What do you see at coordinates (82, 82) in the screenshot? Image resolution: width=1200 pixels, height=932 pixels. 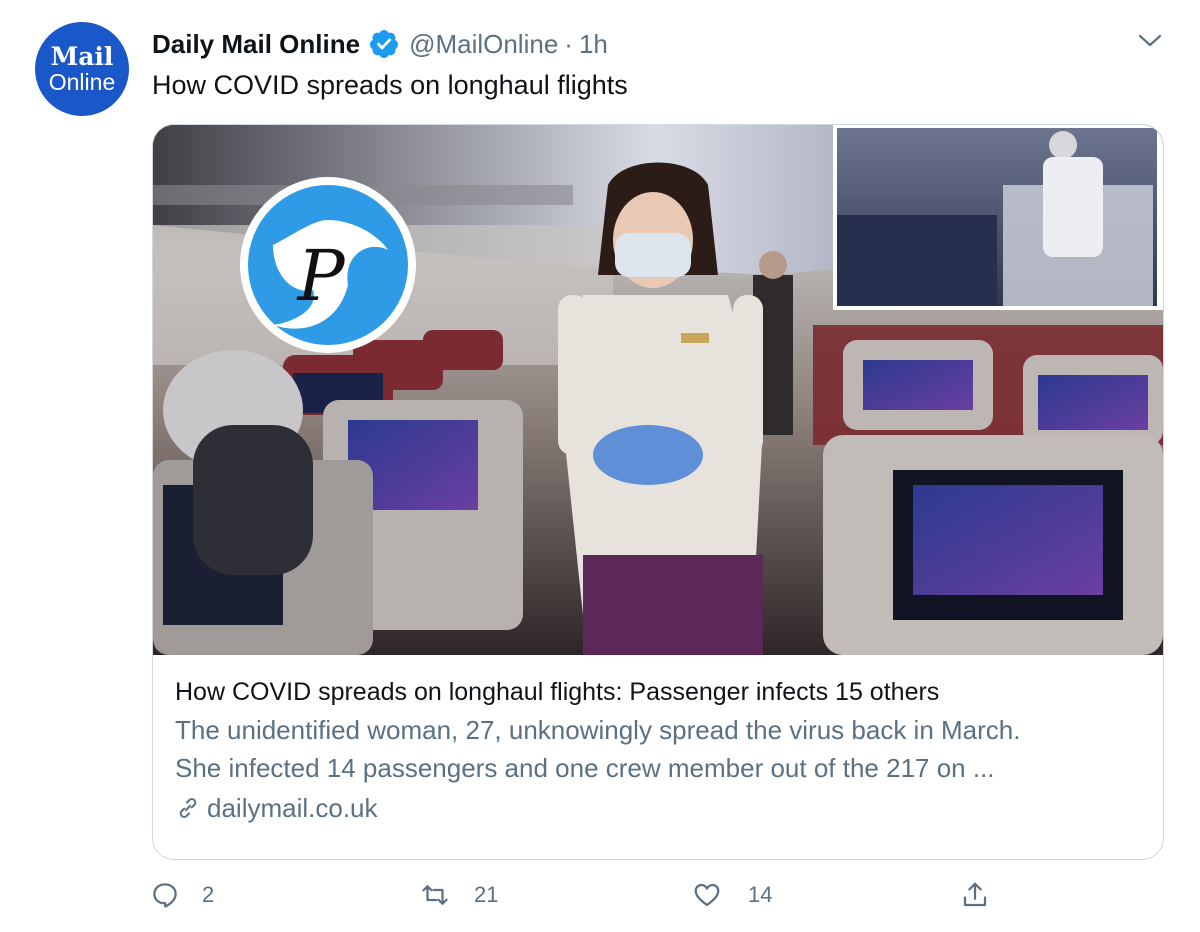 I see `avatar-line-2: Online` at bounding box center [82, 82].